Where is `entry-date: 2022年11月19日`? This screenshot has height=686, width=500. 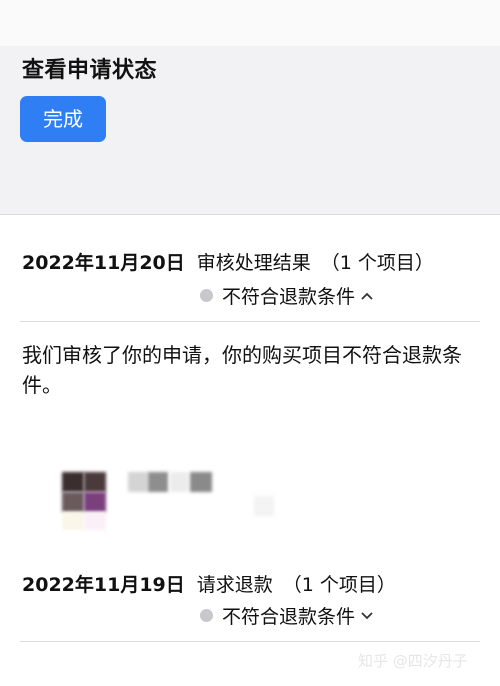 entry-date: 2022年11月19日 is located at coordinates (103, 585).